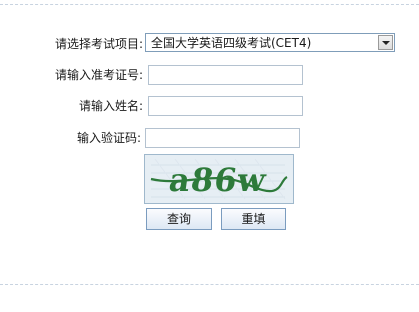  Describe the element at coordinates (98, 44) in the screenshot. I see `exam-label: 请选择考试项目:` at that location.